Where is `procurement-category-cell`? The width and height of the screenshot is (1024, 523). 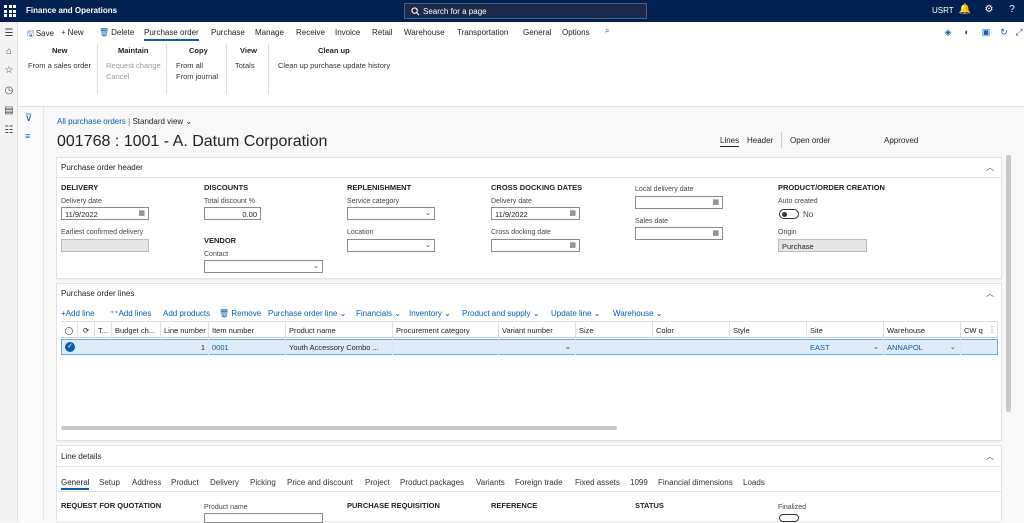
procurement-category-cell is located at coordinates (446, 347).